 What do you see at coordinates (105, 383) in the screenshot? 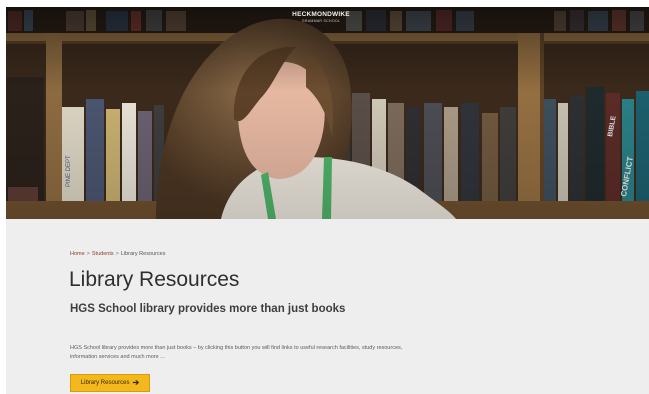
I see `library-resources-button-label: Library Resources` at bounding box center [105, 383].